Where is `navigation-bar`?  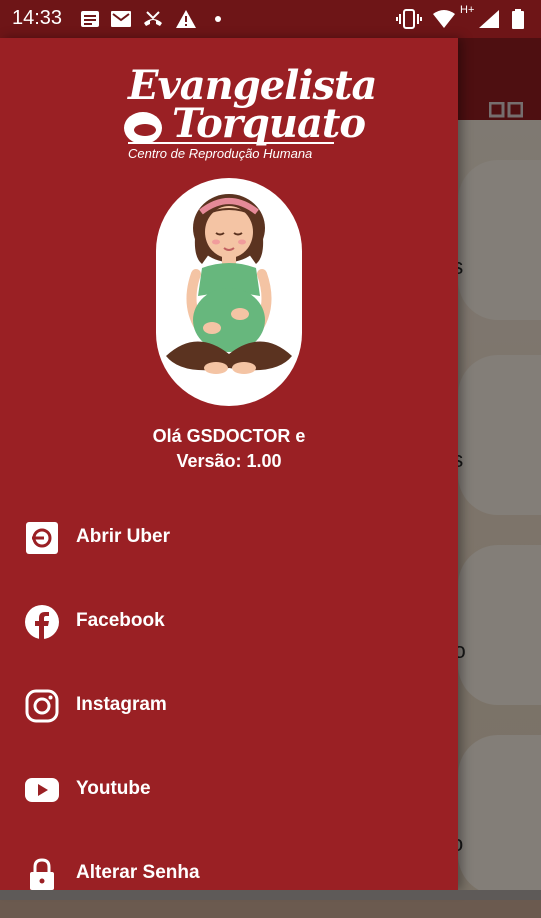 navigation-bar is located at coordinates (270, 895).